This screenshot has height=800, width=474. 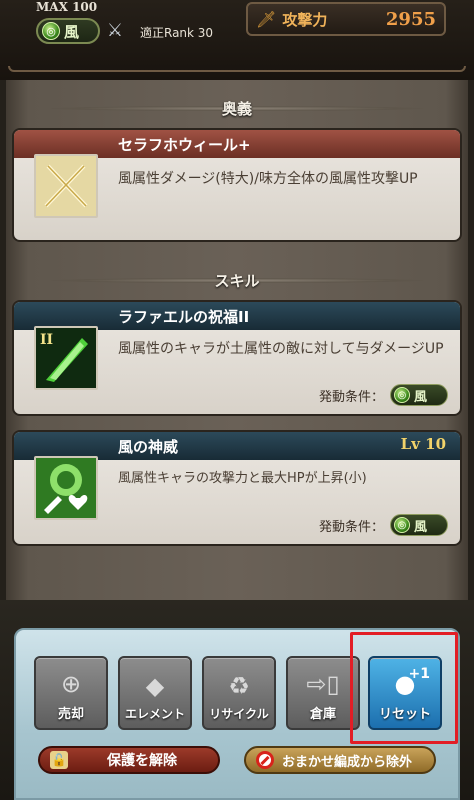 What do you see at coordinates (404, 688) in the screenshot?
I see `reset-highlight-frame` at bounding box center [404, 688].